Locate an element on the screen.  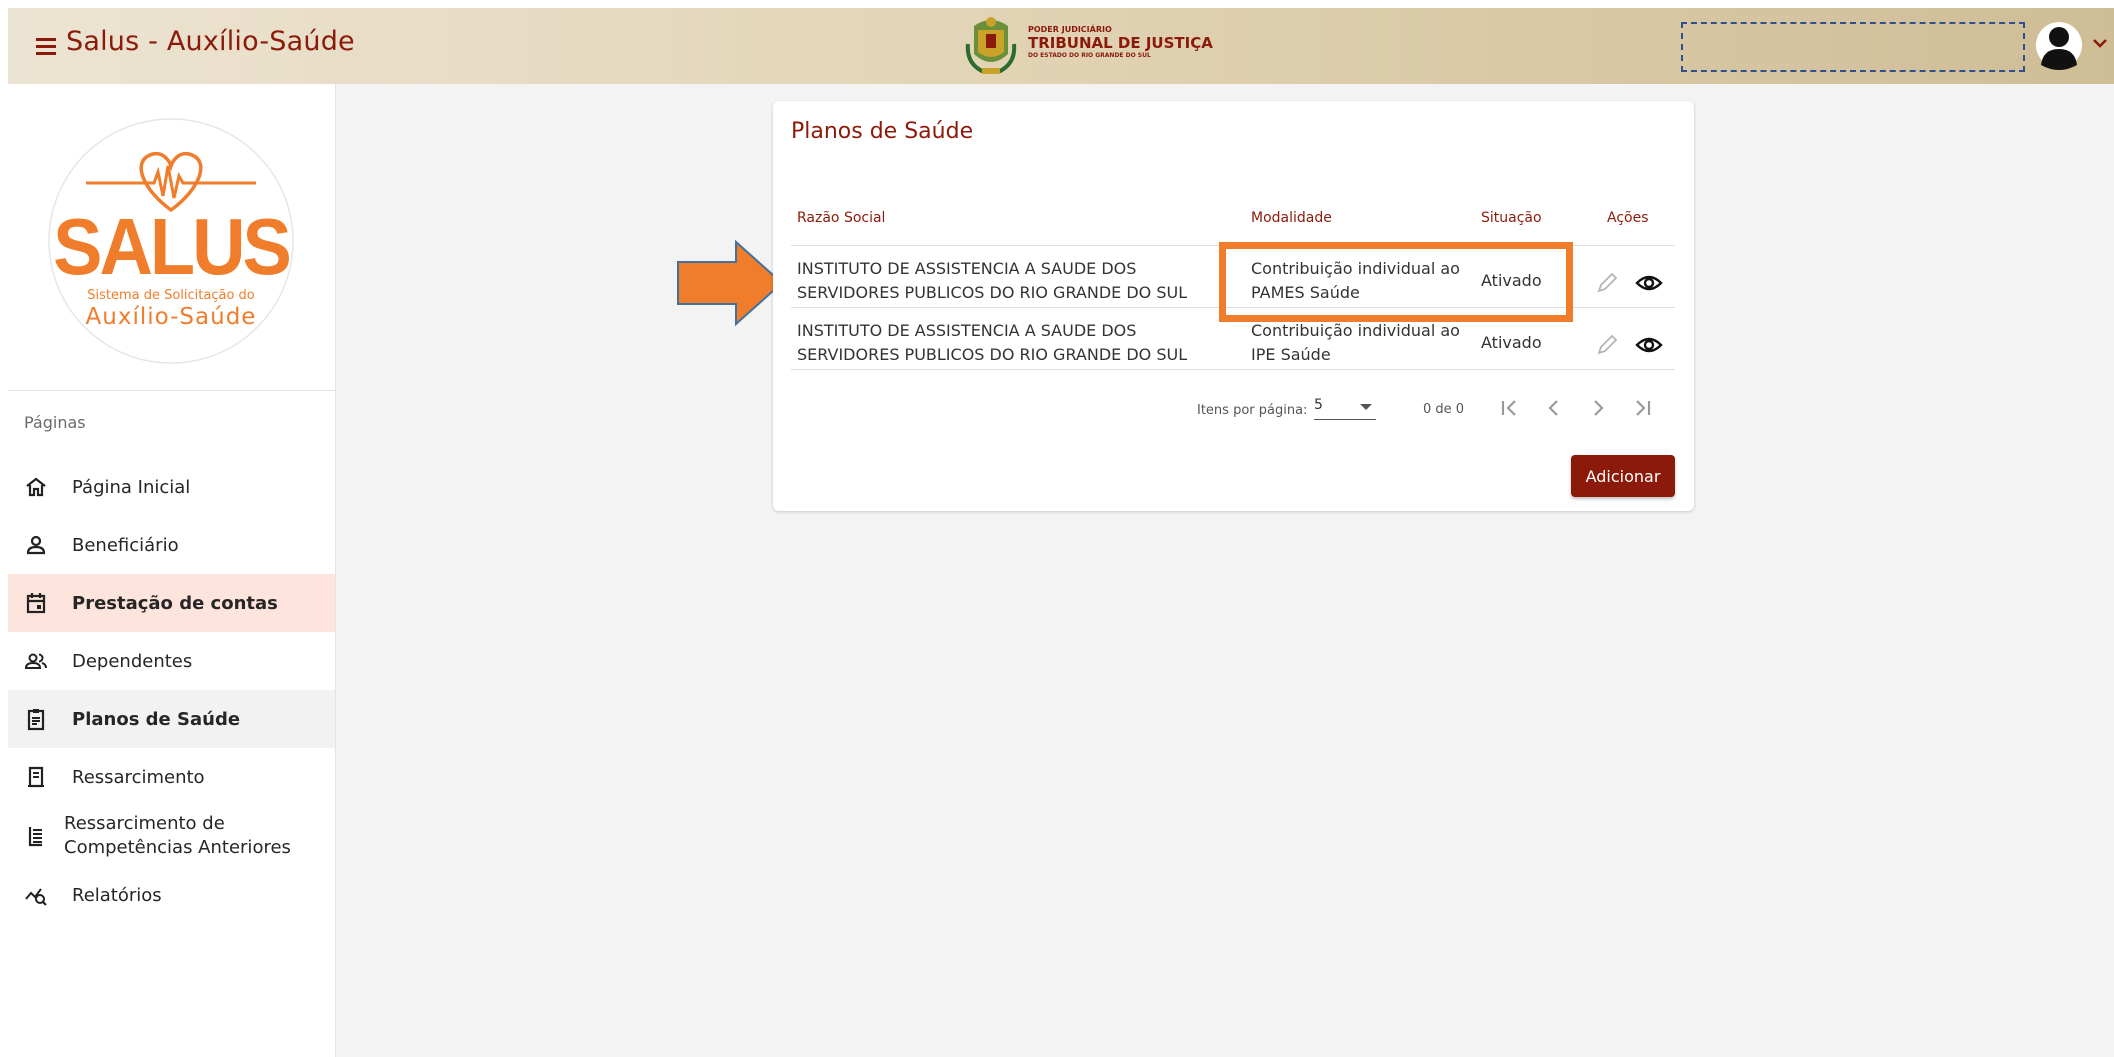
items-per-page-label: Itens por página: is located at coordinates (1252, 410).